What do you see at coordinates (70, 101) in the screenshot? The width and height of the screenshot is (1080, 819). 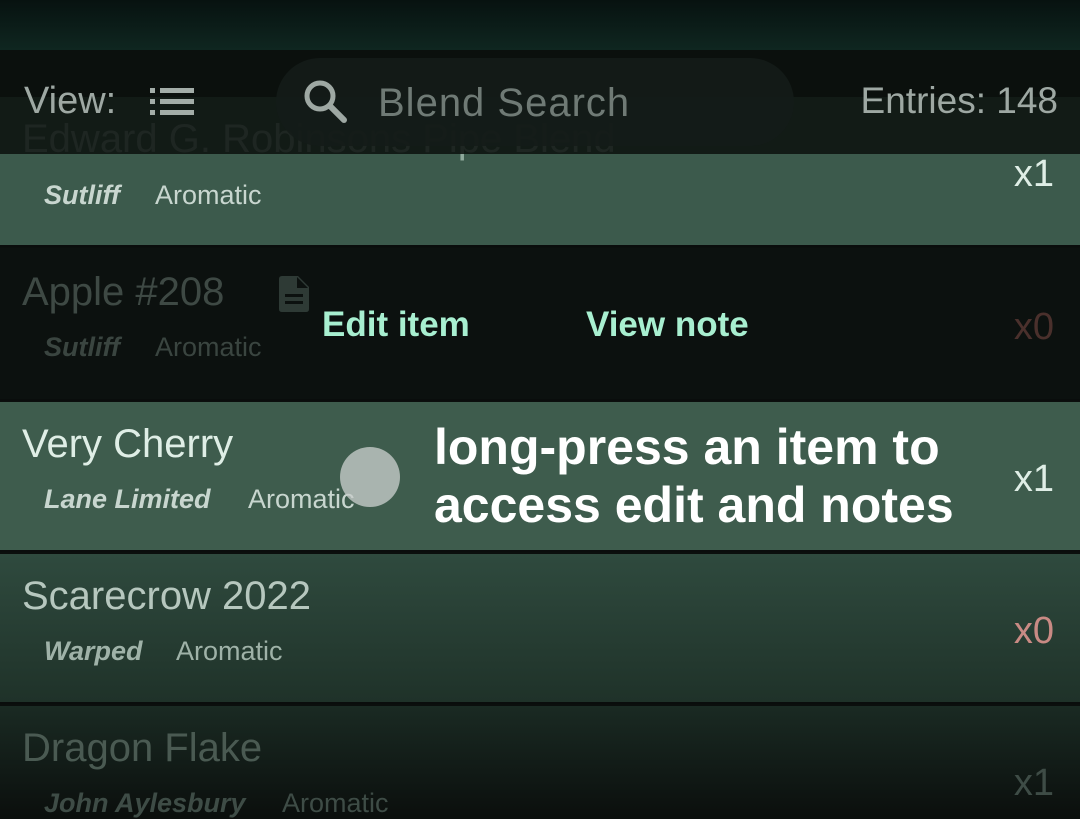 I see `view-label: View:` at bounding box center [70, 101].